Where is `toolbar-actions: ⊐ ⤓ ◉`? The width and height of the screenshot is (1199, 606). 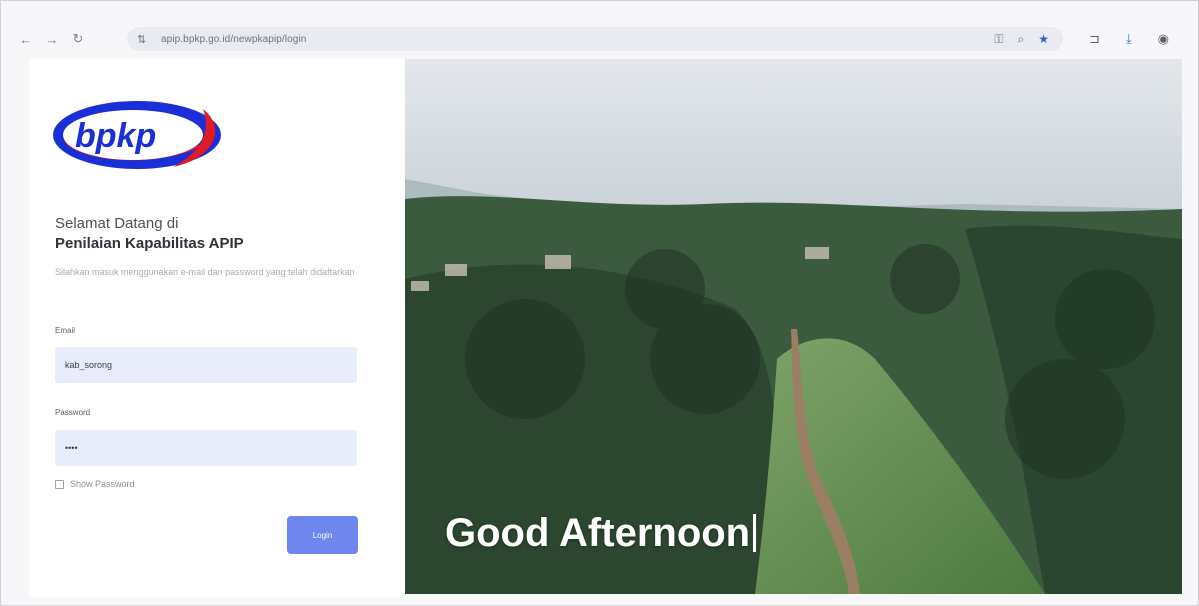
toolbar-actions: ⊐ ⤓ ◉ is located at coordinates (1129, 39).